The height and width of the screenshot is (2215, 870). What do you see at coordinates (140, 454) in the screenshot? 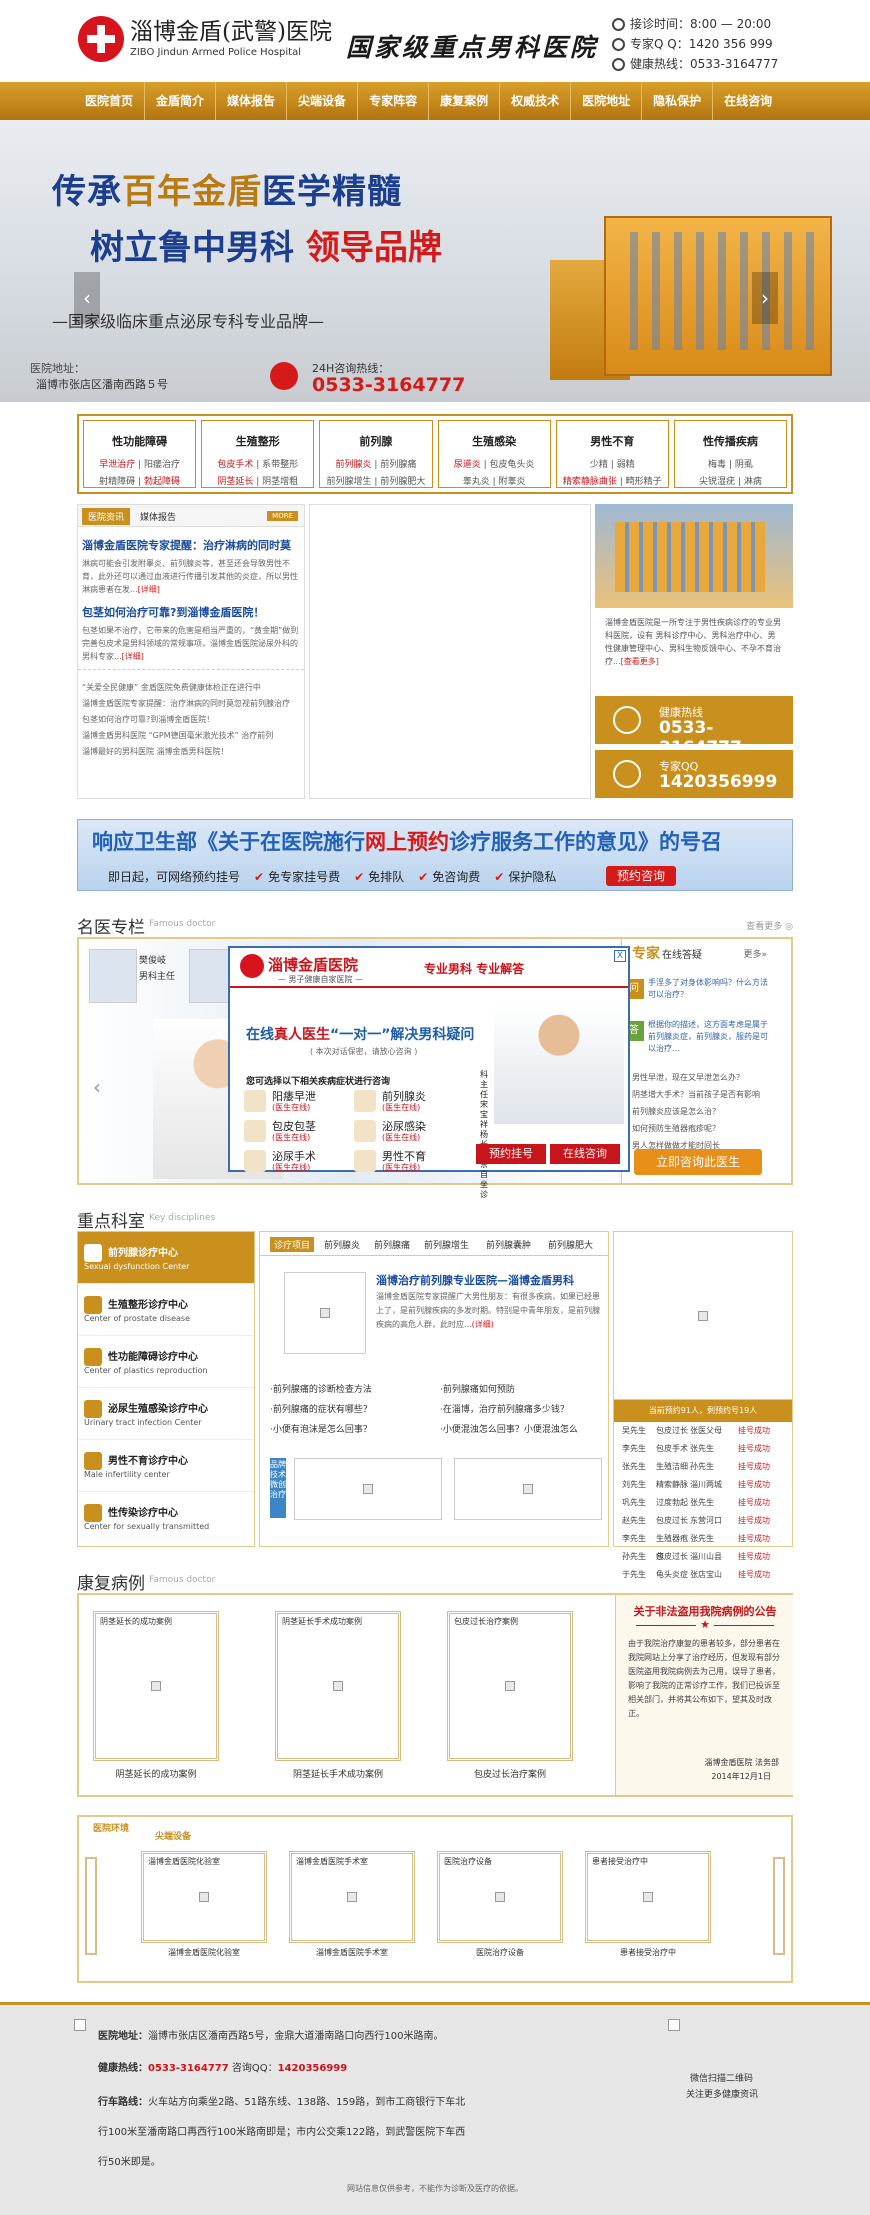
I see `category-box: 性功能障碍 早泄治疗 | 阳痿治疗 射精障碍 | 勃起障碍` at bounding box center [140, 454].